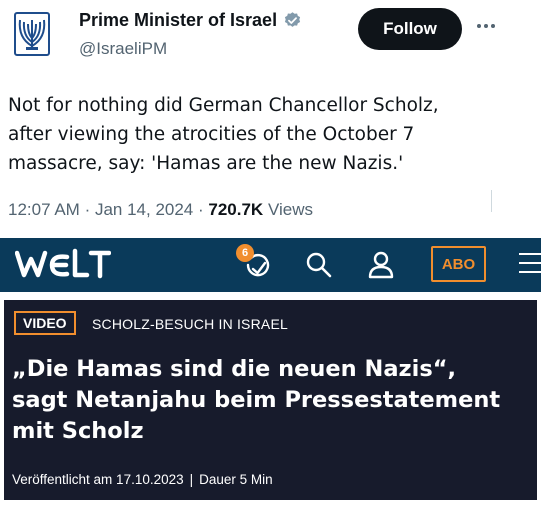 This screenshot has height=507, width=541. What do you see at coordinates (290, 209) in the screenshot?
I see `views-label: Views` at bounding box center [290, 209].